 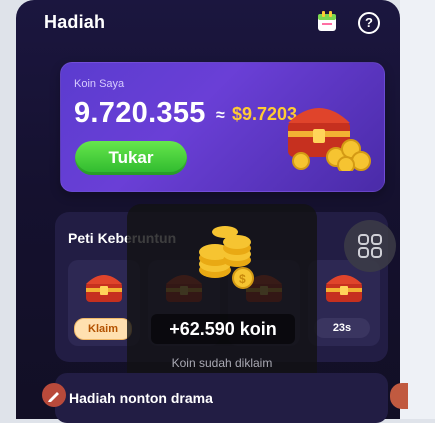 I want to click on grid-menu-button, so click(x=370, y=246).